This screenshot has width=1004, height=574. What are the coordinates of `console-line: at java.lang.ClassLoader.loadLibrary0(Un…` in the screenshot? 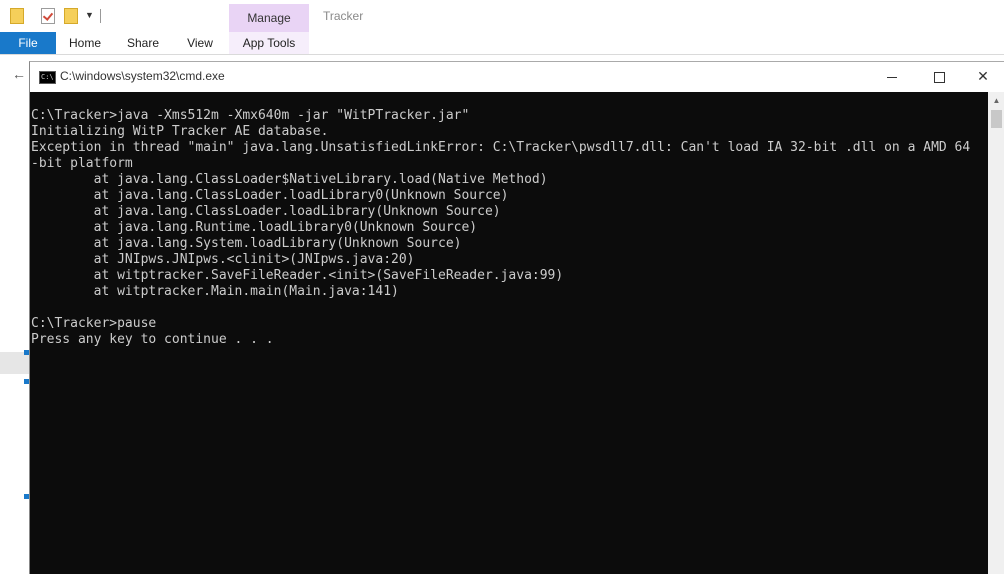 It's located at (270, 195).